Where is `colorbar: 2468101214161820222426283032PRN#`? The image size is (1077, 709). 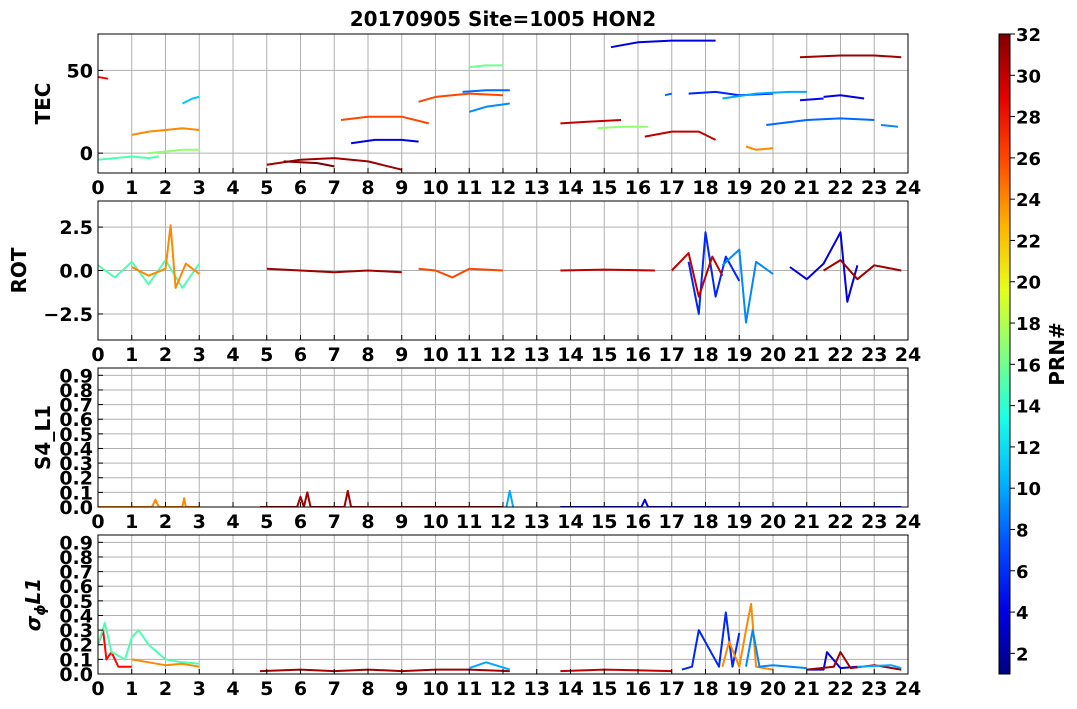
colorbar: 2468101214161820222426283032PRN# is located at coordinates (1033, 350).